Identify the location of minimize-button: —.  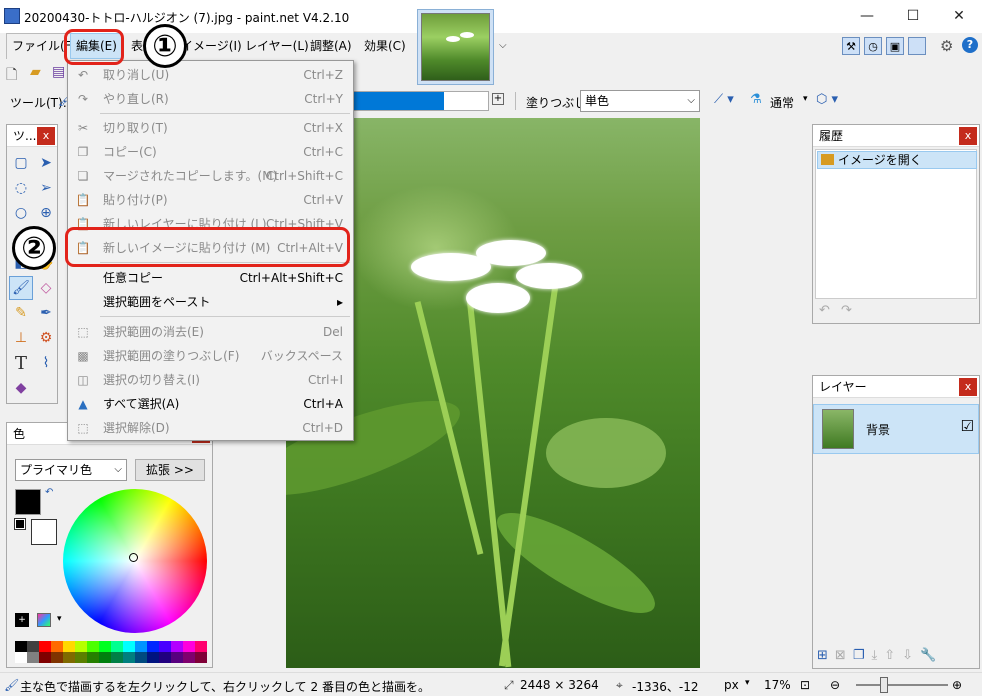
(867, 16).